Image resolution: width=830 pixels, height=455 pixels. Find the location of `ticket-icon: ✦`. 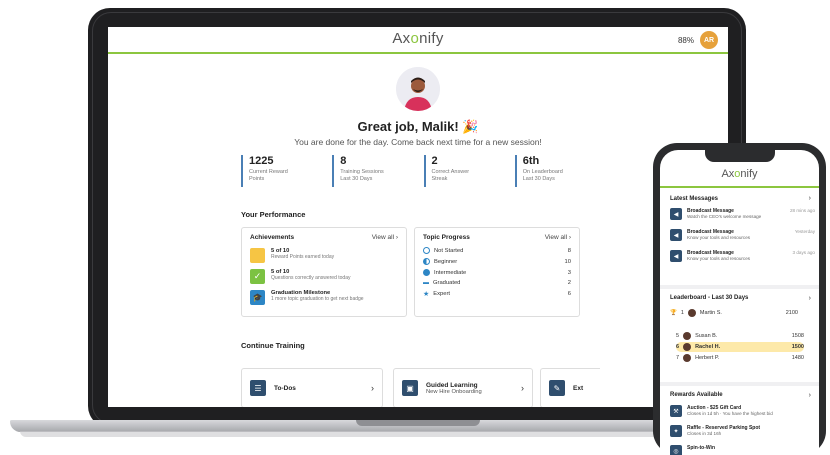

ticket-icon: ✦ is located at coordinates (676, 431).